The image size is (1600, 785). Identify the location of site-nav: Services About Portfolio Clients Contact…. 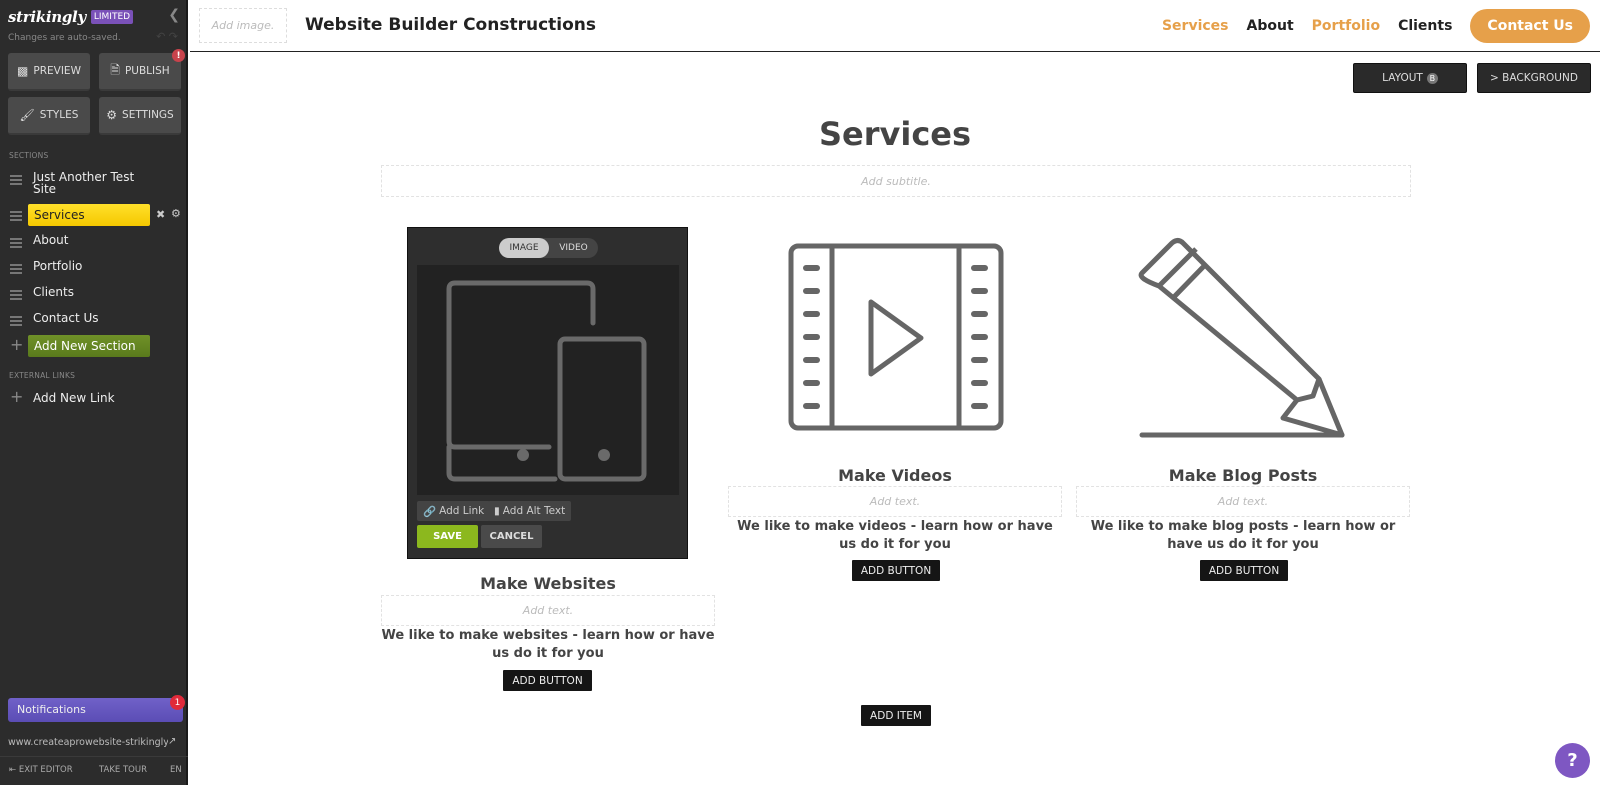
(1381, 26).